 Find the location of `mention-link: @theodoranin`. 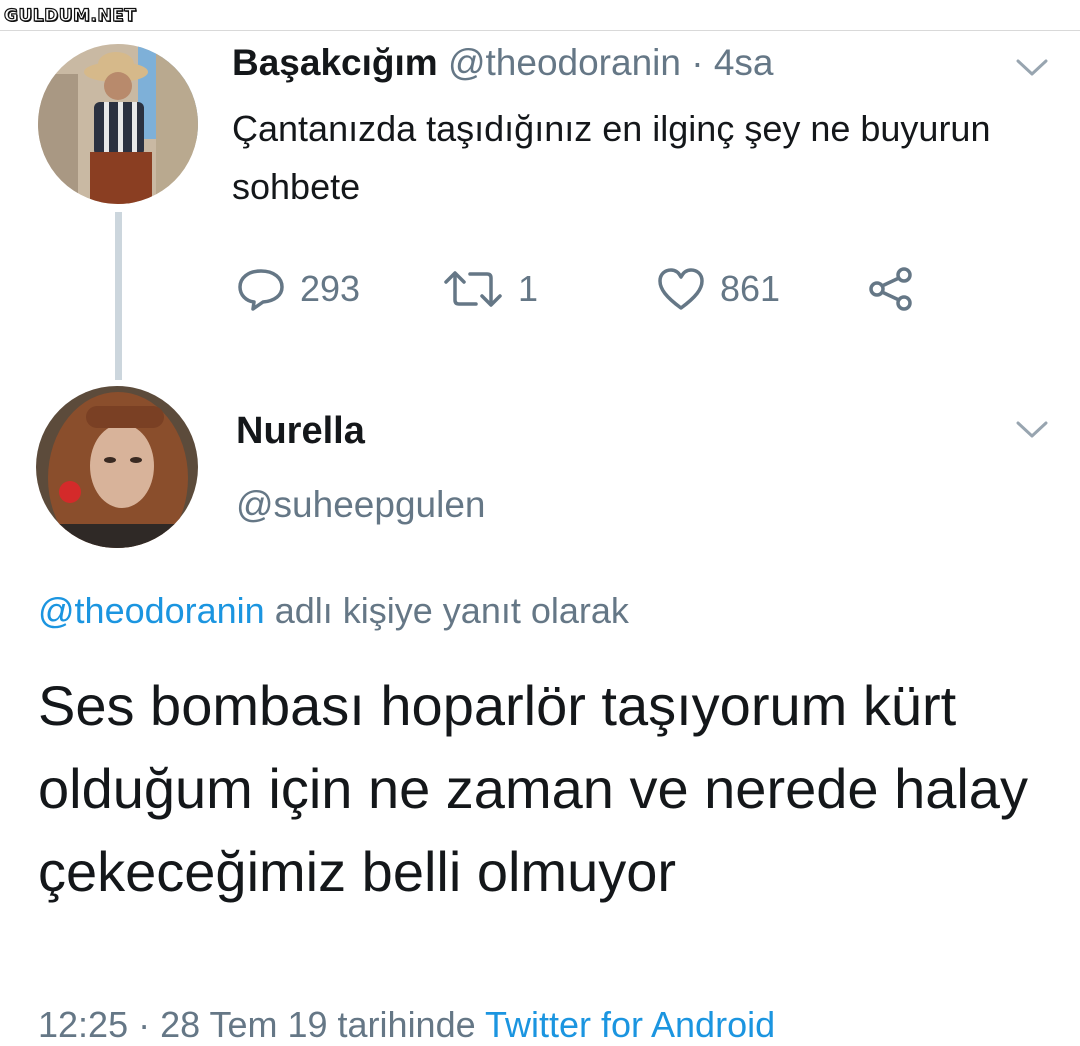

mention-link: @theodoranin is located at coordinates (151, 610).